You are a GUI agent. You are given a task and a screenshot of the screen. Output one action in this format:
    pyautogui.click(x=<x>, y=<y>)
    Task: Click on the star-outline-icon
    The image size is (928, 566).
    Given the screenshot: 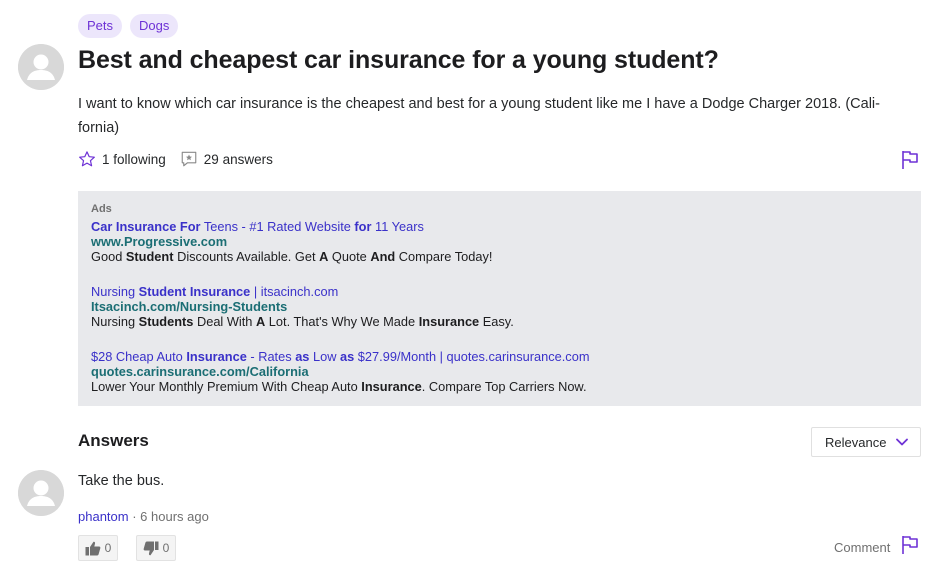 What is the action you would take?
    pyautogui.click(x=87, y=159)
    